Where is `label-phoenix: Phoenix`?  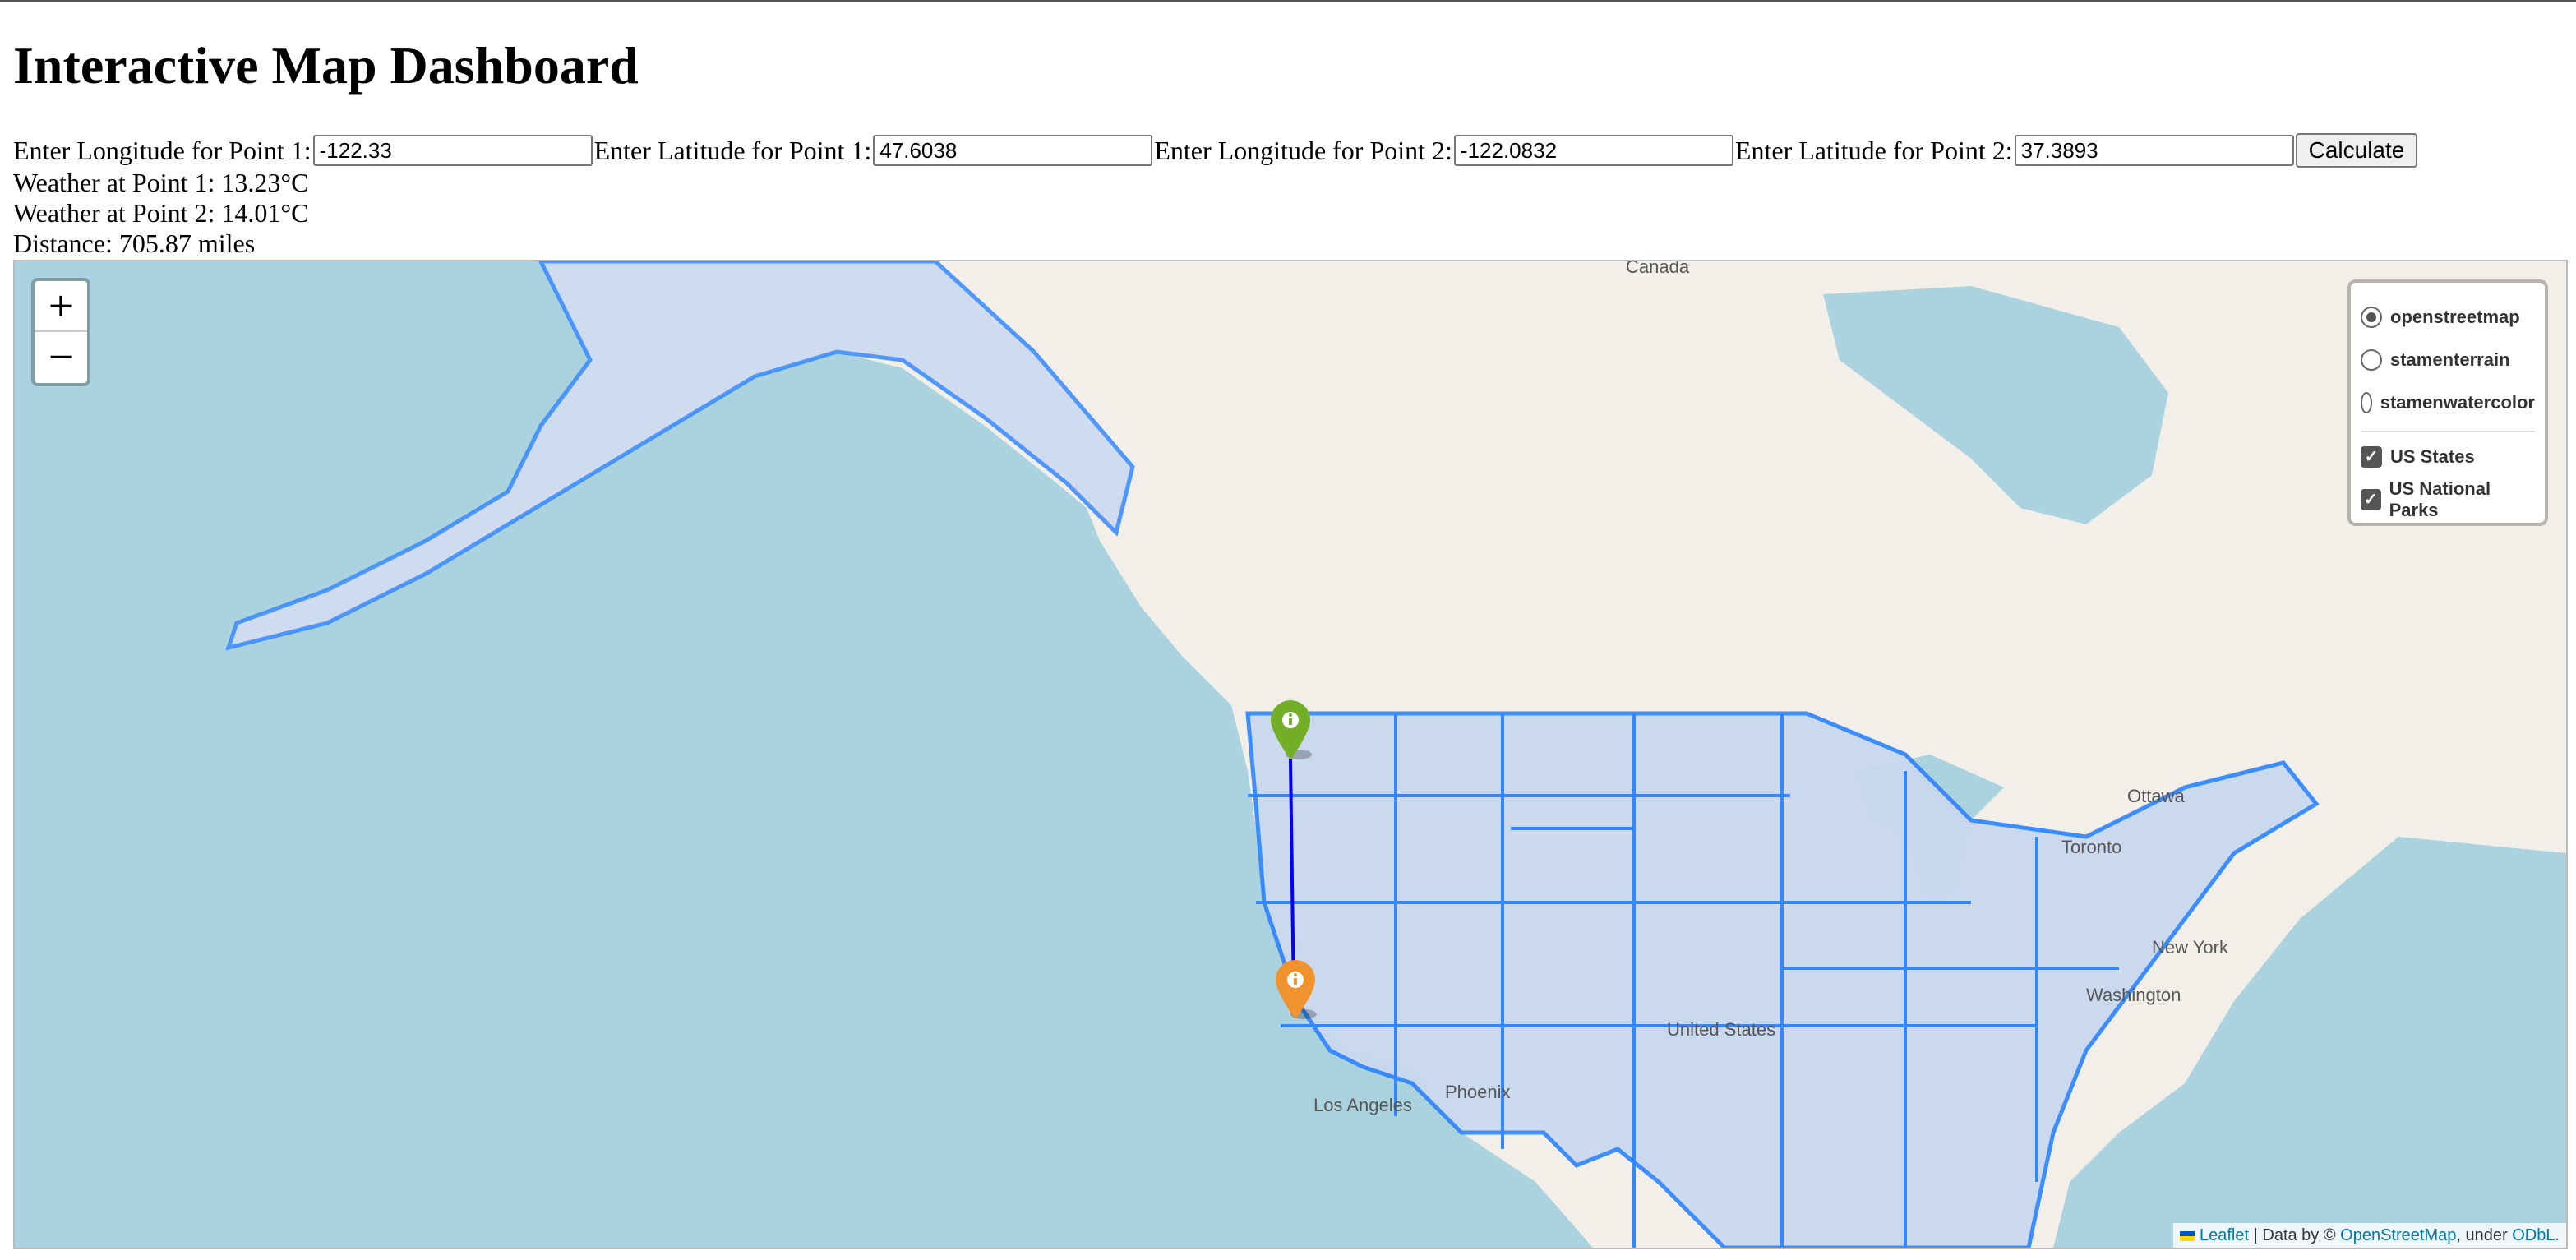
label-phoenix: Phoenix is located at coordinates (1478, 1092).